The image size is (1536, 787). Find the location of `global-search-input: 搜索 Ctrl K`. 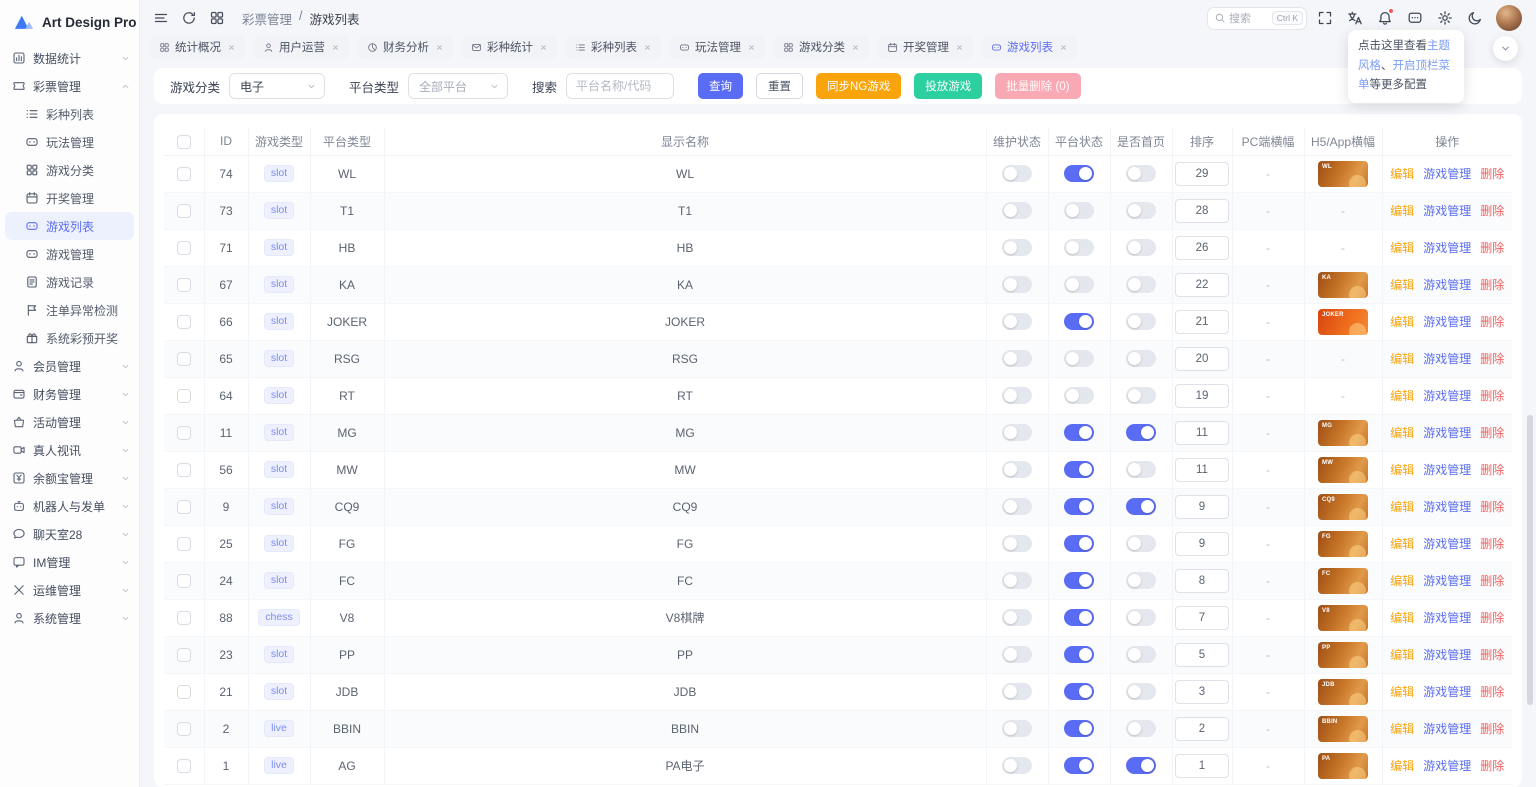

global-search-input: 搜索 Ctrl K is located at coordinates (1257, 18).